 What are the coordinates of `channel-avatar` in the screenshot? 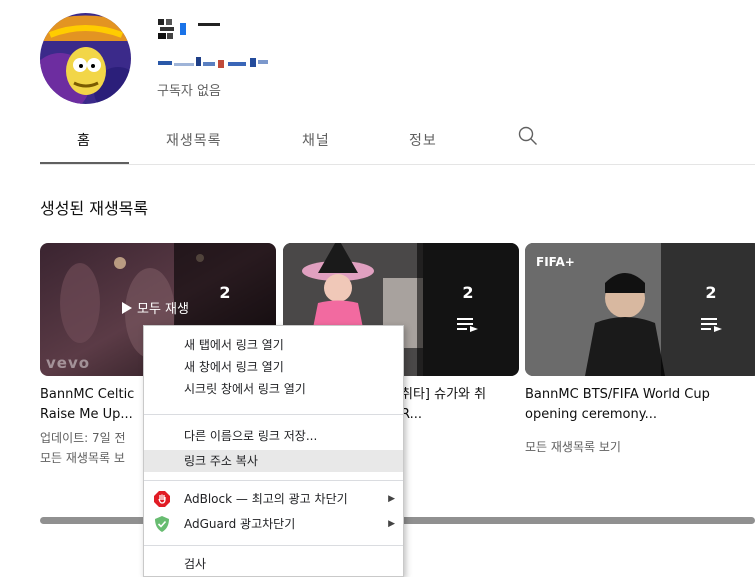 It's located at (85, 58).